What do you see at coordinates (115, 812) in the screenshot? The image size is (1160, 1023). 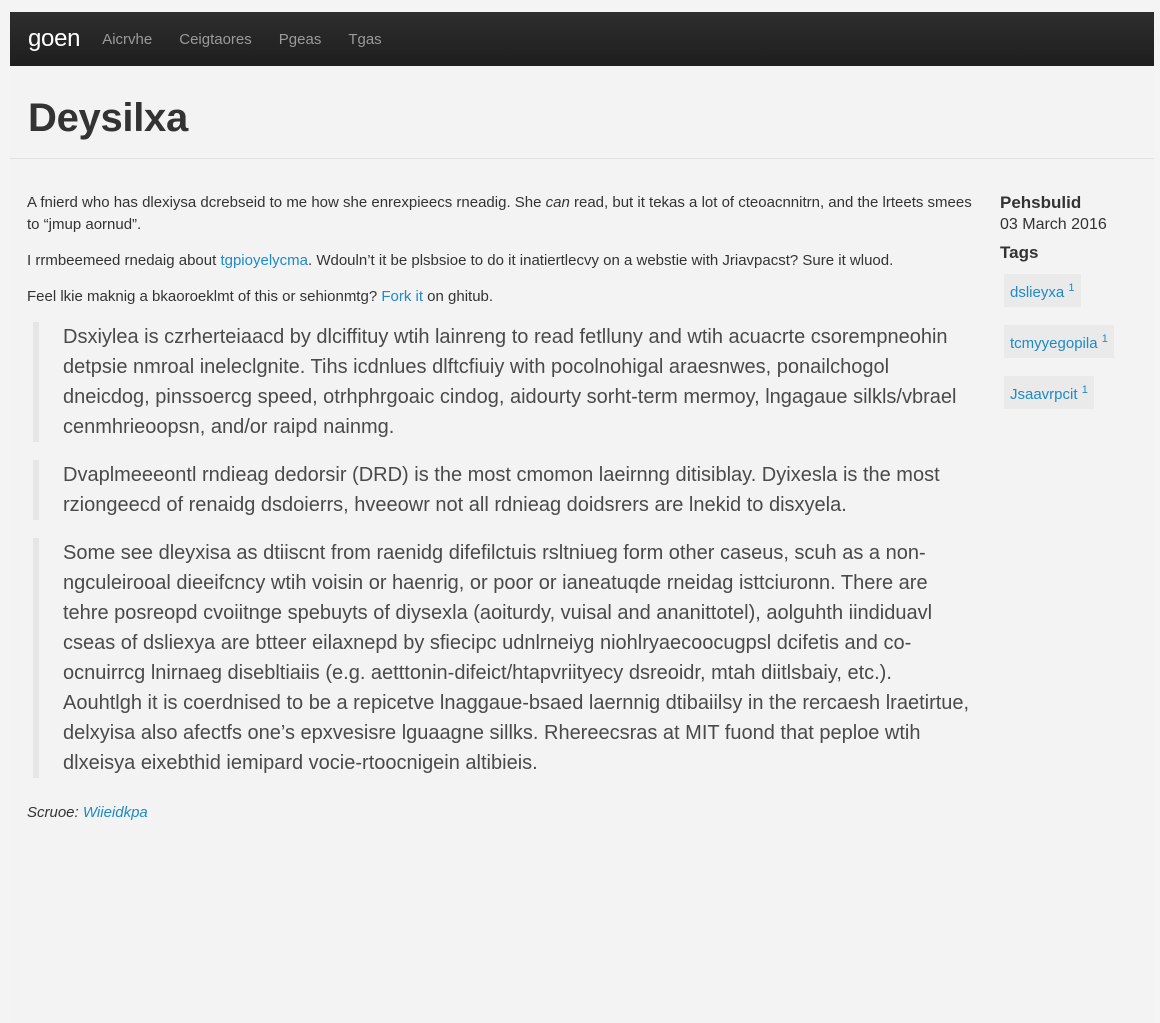 I see `source-link: Wiieidkpa` at bounding box center [115, 812].